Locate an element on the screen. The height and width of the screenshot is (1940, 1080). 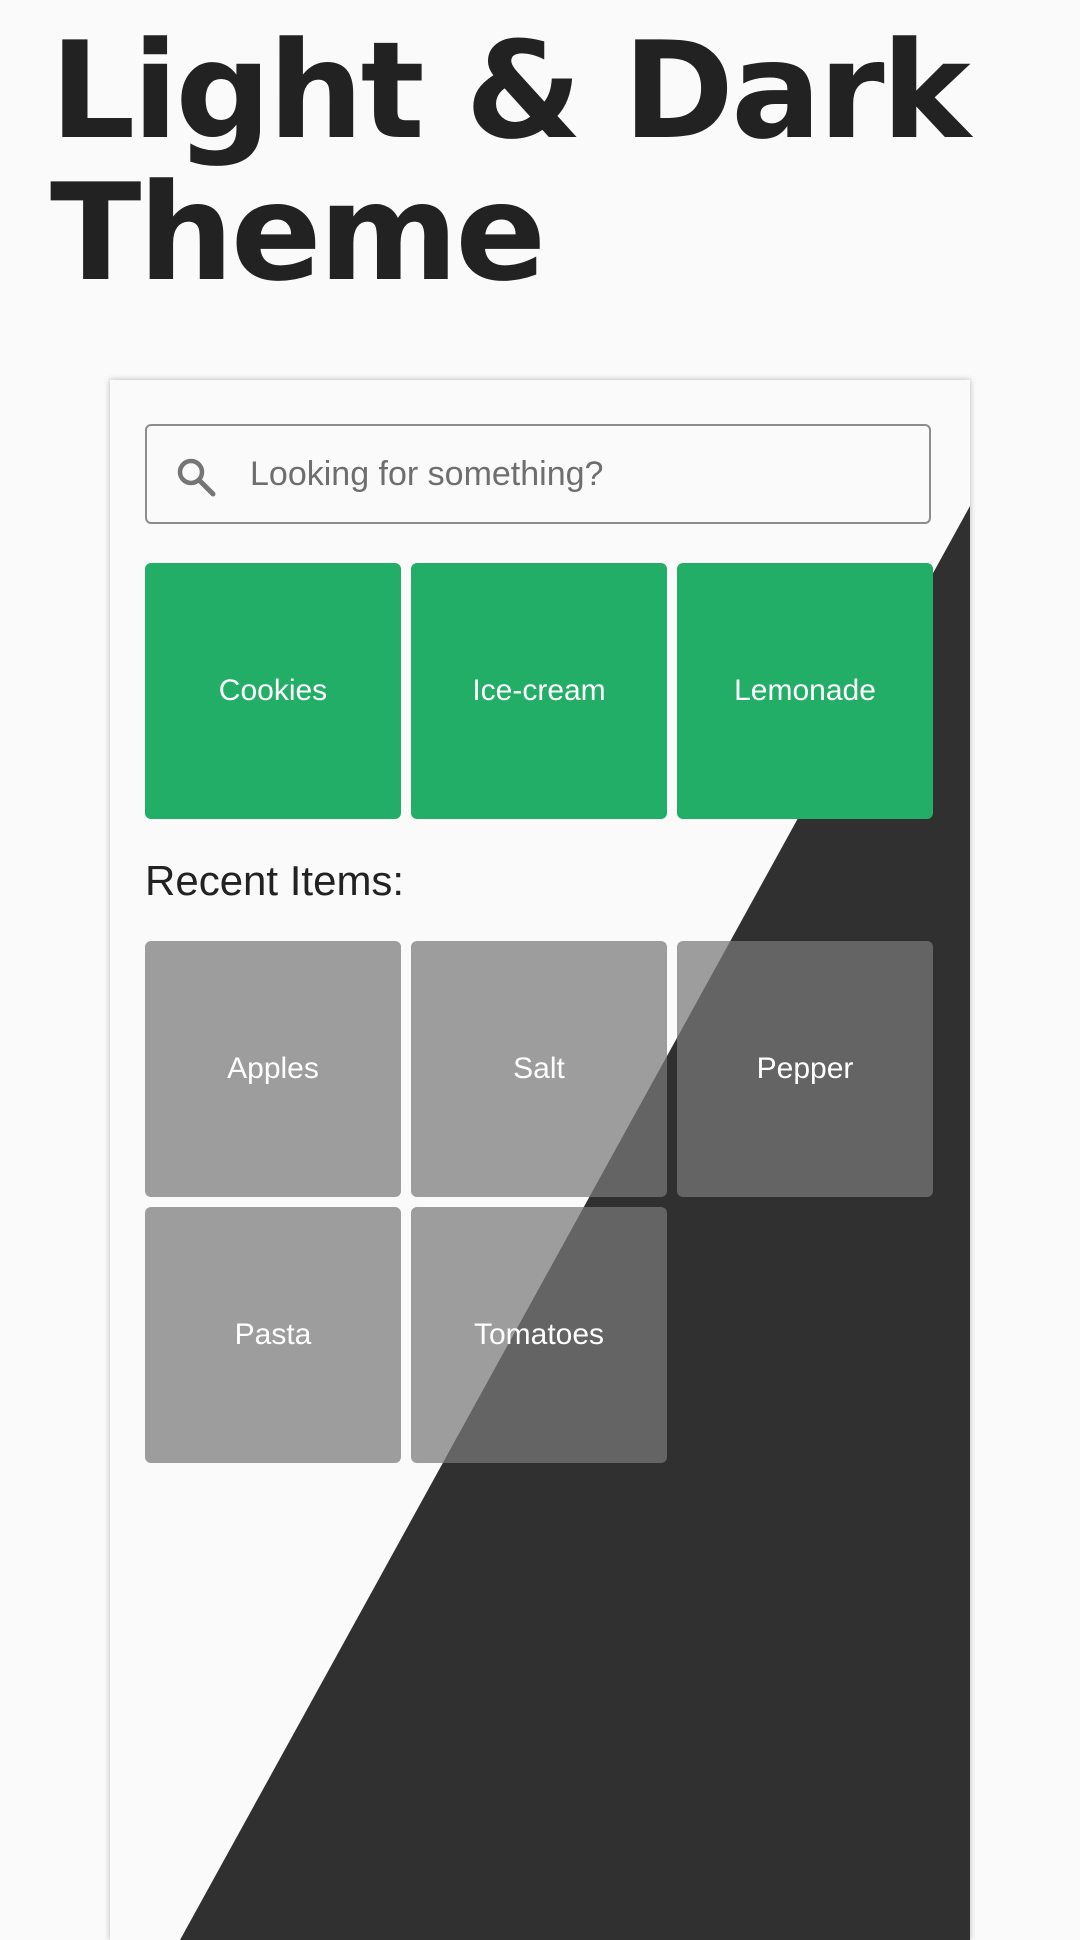
page-title: Light & Dark Theme is located at coordinates (510, 162).